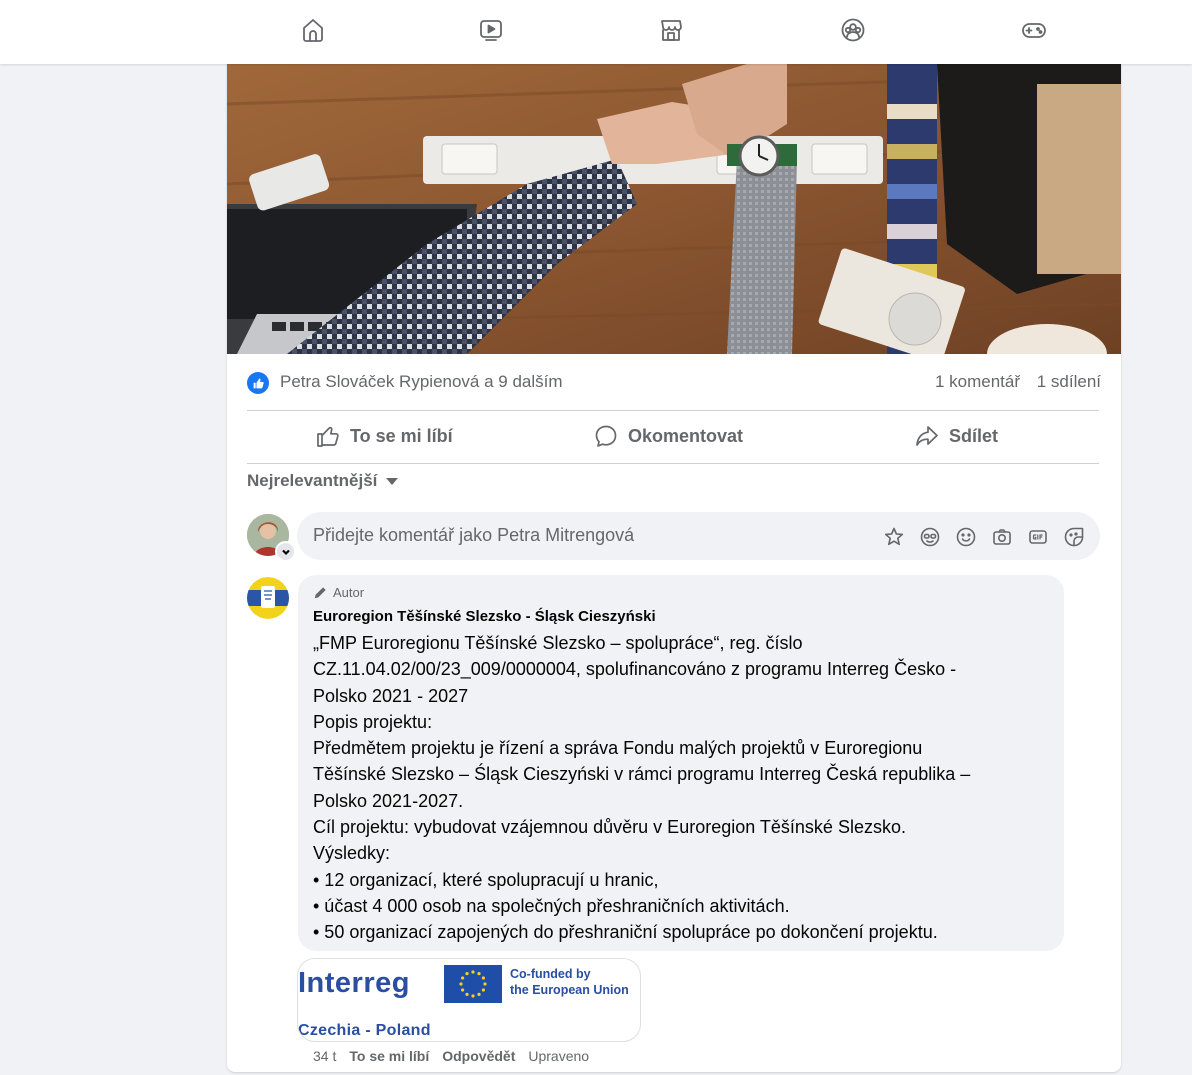  Describe the element at coordinates (364, 1030) in the screenshot. I see `region-label: Czechia - Poland` at that location.